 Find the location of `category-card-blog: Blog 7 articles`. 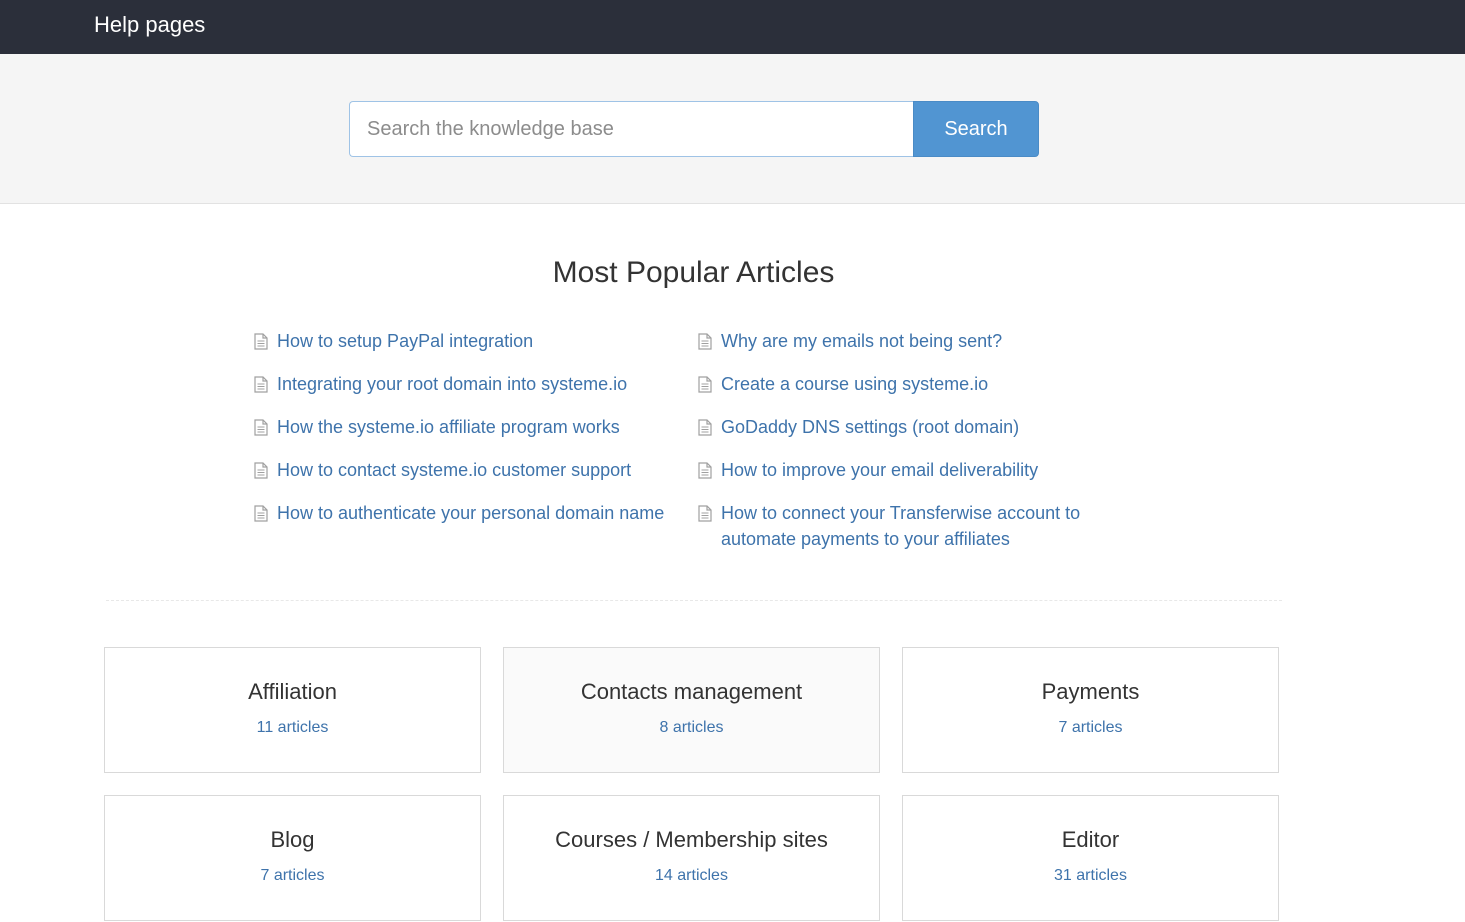

category-card-blog: Blog 7 articles is located at coordinates (292, 858).